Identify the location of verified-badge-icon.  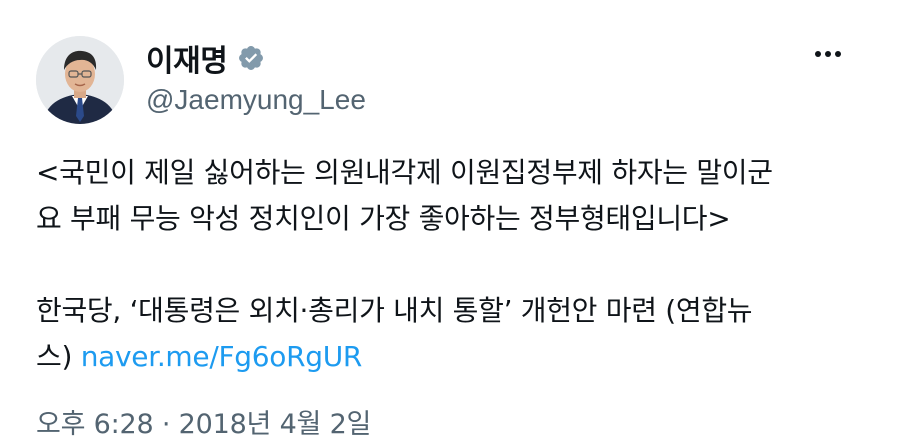
(251, 58).